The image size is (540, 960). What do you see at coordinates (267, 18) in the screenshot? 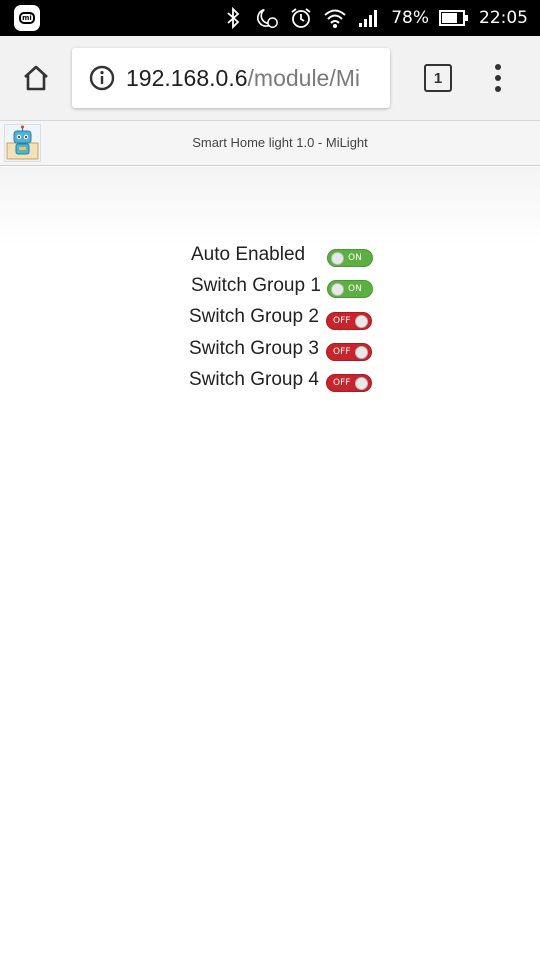
I see `moon-alarm-icon` at bounding box center [267, 18].